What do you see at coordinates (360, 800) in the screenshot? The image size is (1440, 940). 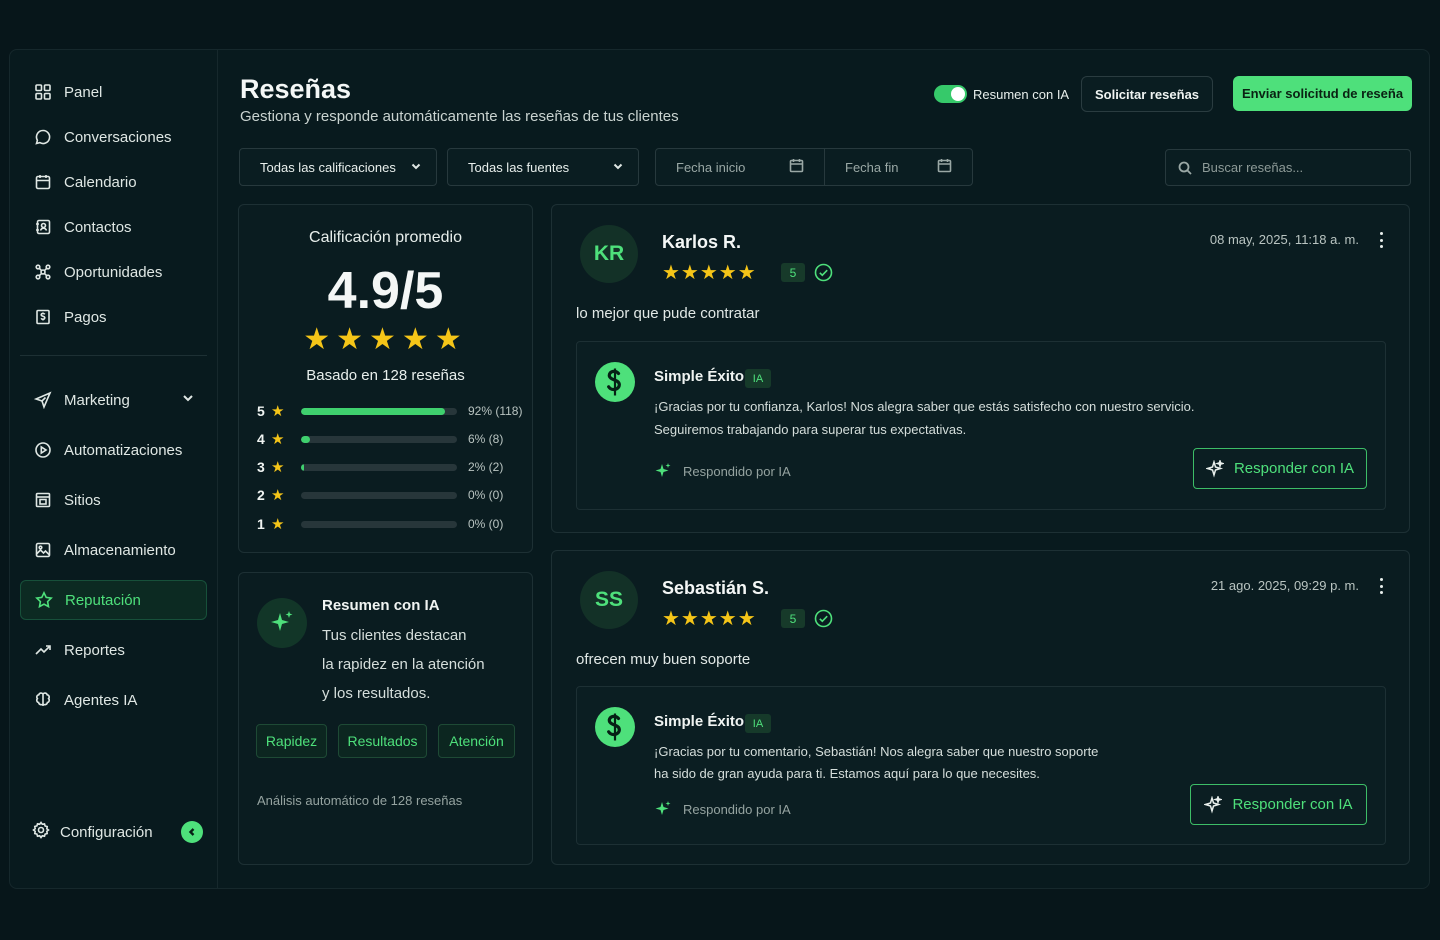 I see `ai-summary-footer: Análisis automático de 128 reseñas` at bounding box center [360, 800].